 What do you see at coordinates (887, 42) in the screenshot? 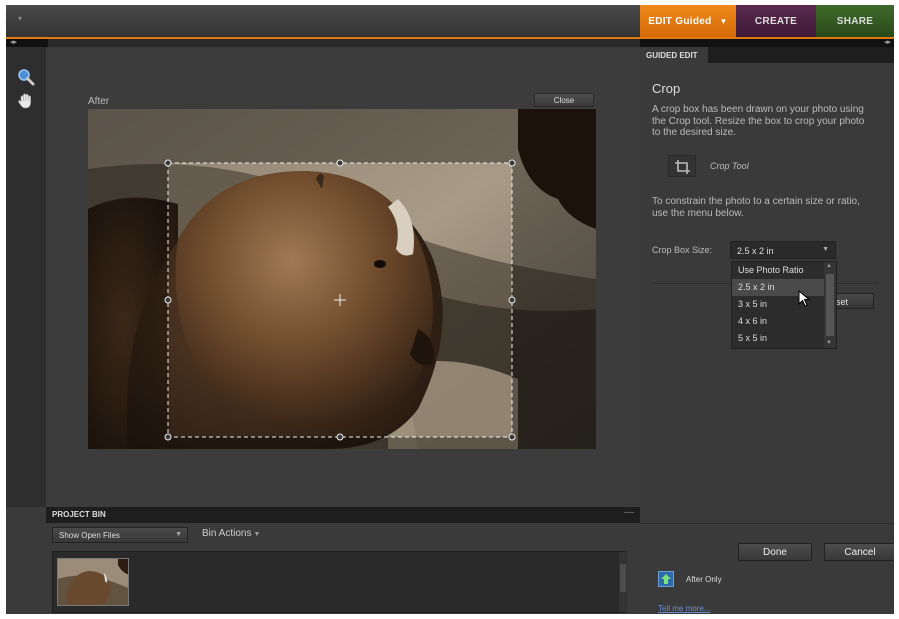
I see `collapse-panel-icon: ◂▸` at bounding box center [887, 42].